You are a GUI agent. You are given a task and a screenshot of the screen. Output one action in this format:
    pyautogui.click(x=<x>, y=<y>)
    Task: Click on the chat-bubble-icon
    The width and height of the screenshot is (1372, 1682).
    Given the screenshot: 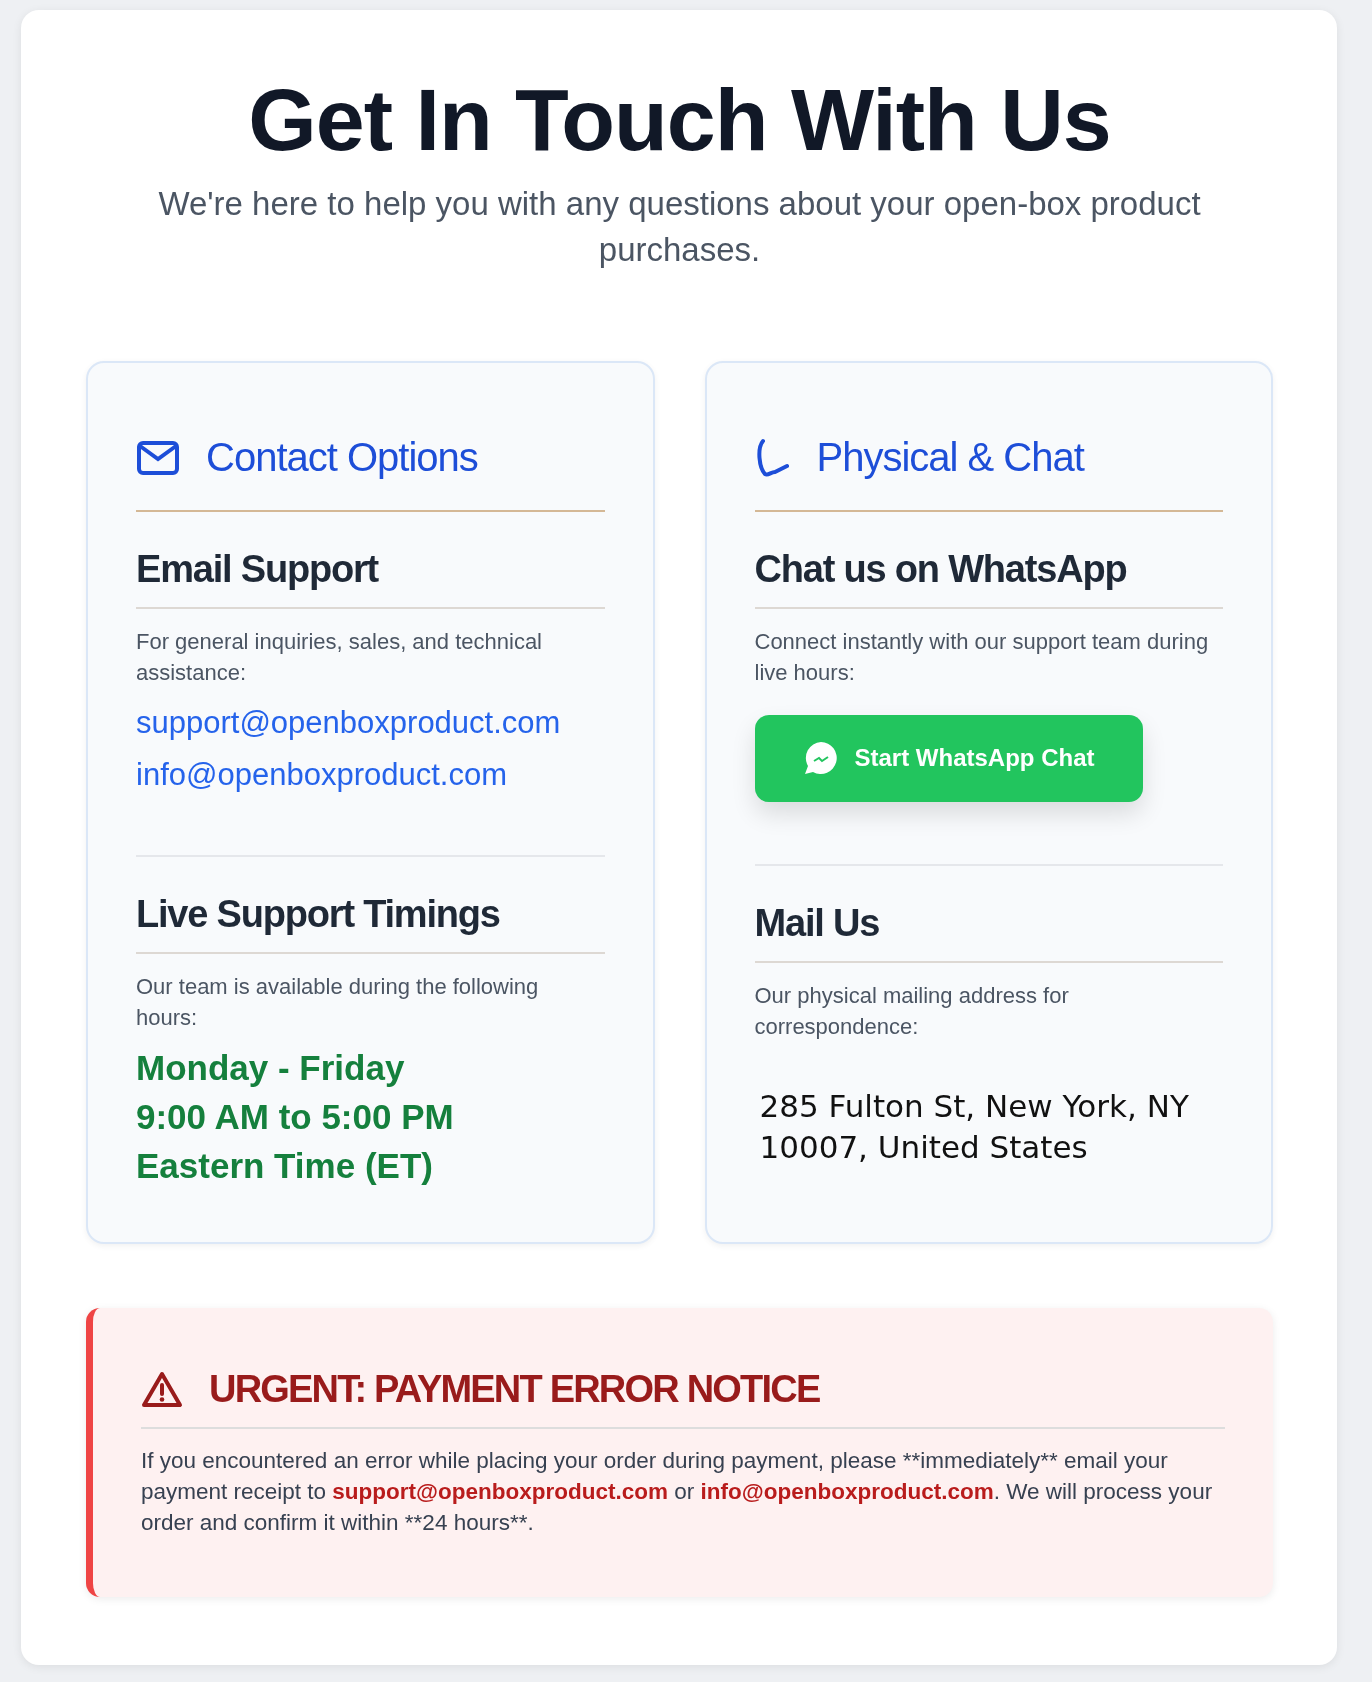 What is the action you would take?
    pyautogui.click(x=820, y=758)
    